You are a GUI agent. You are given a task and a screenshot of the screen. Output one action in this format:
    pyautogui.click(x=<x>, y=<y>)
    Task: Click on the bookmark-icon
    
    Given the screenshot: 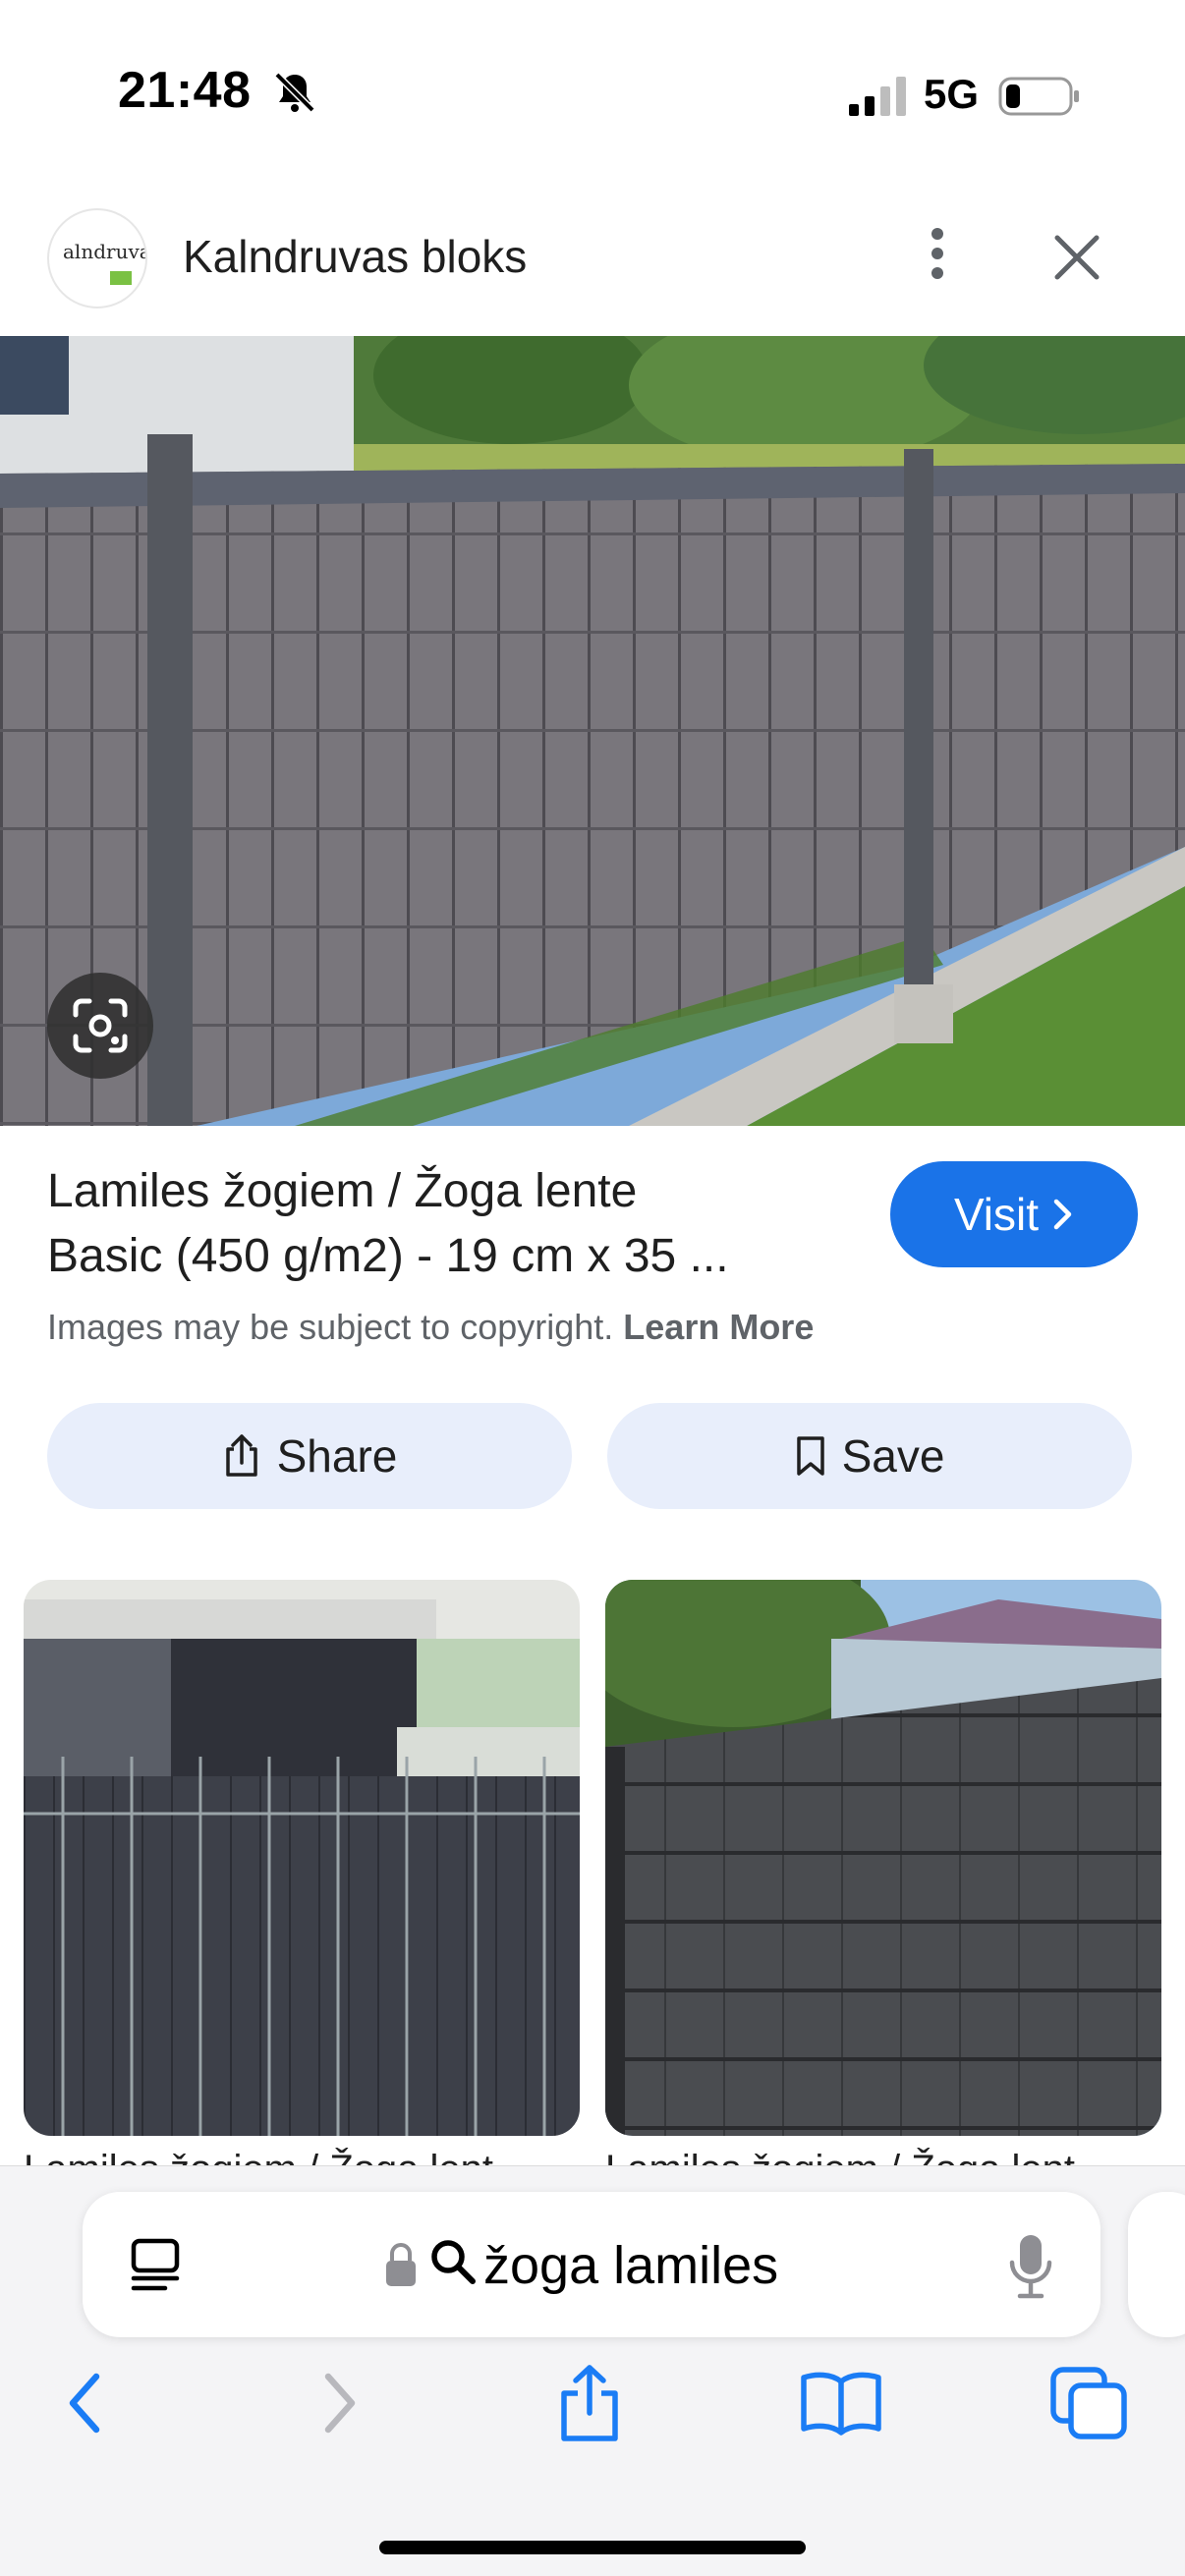 What is the action you would take?
    pyautogui.click(x=810, y=1456)
    